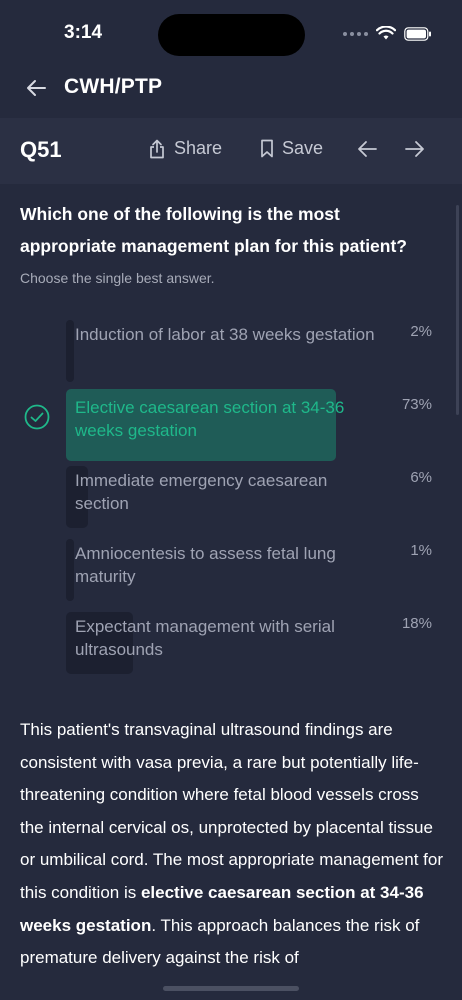 This screenshot has width=462, height=1000. Describe the element at coordinates (303, 148) in the screenshot. I see `save-label: Save` at that location.